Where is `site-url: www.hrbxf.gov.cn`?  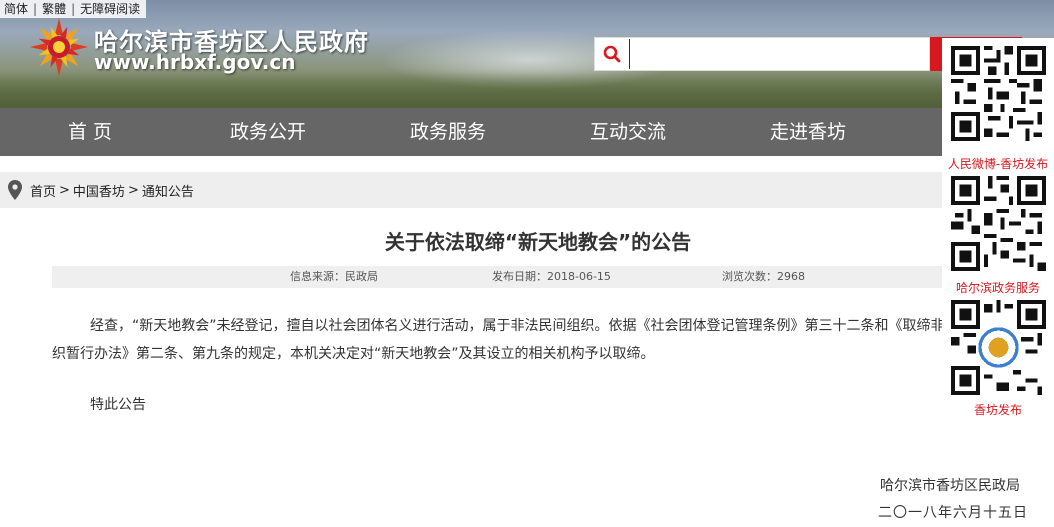 site-url: www.hrbxf.gov.cn is located at coordinates (194, 62).